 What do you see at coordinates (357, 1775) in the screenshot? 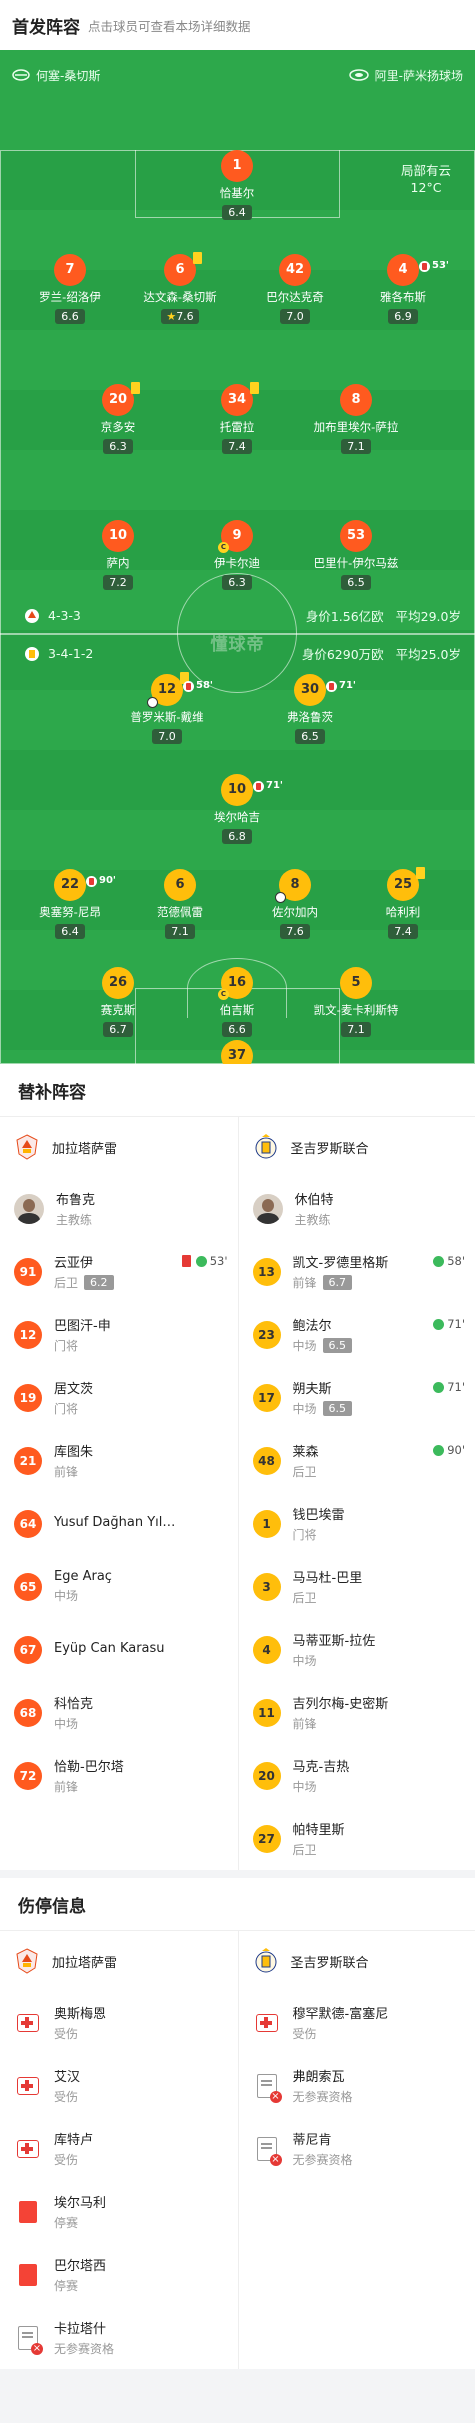
I see `sub-player-row: 20 马克-吉热 中场` at bounding box center [357, 1775].